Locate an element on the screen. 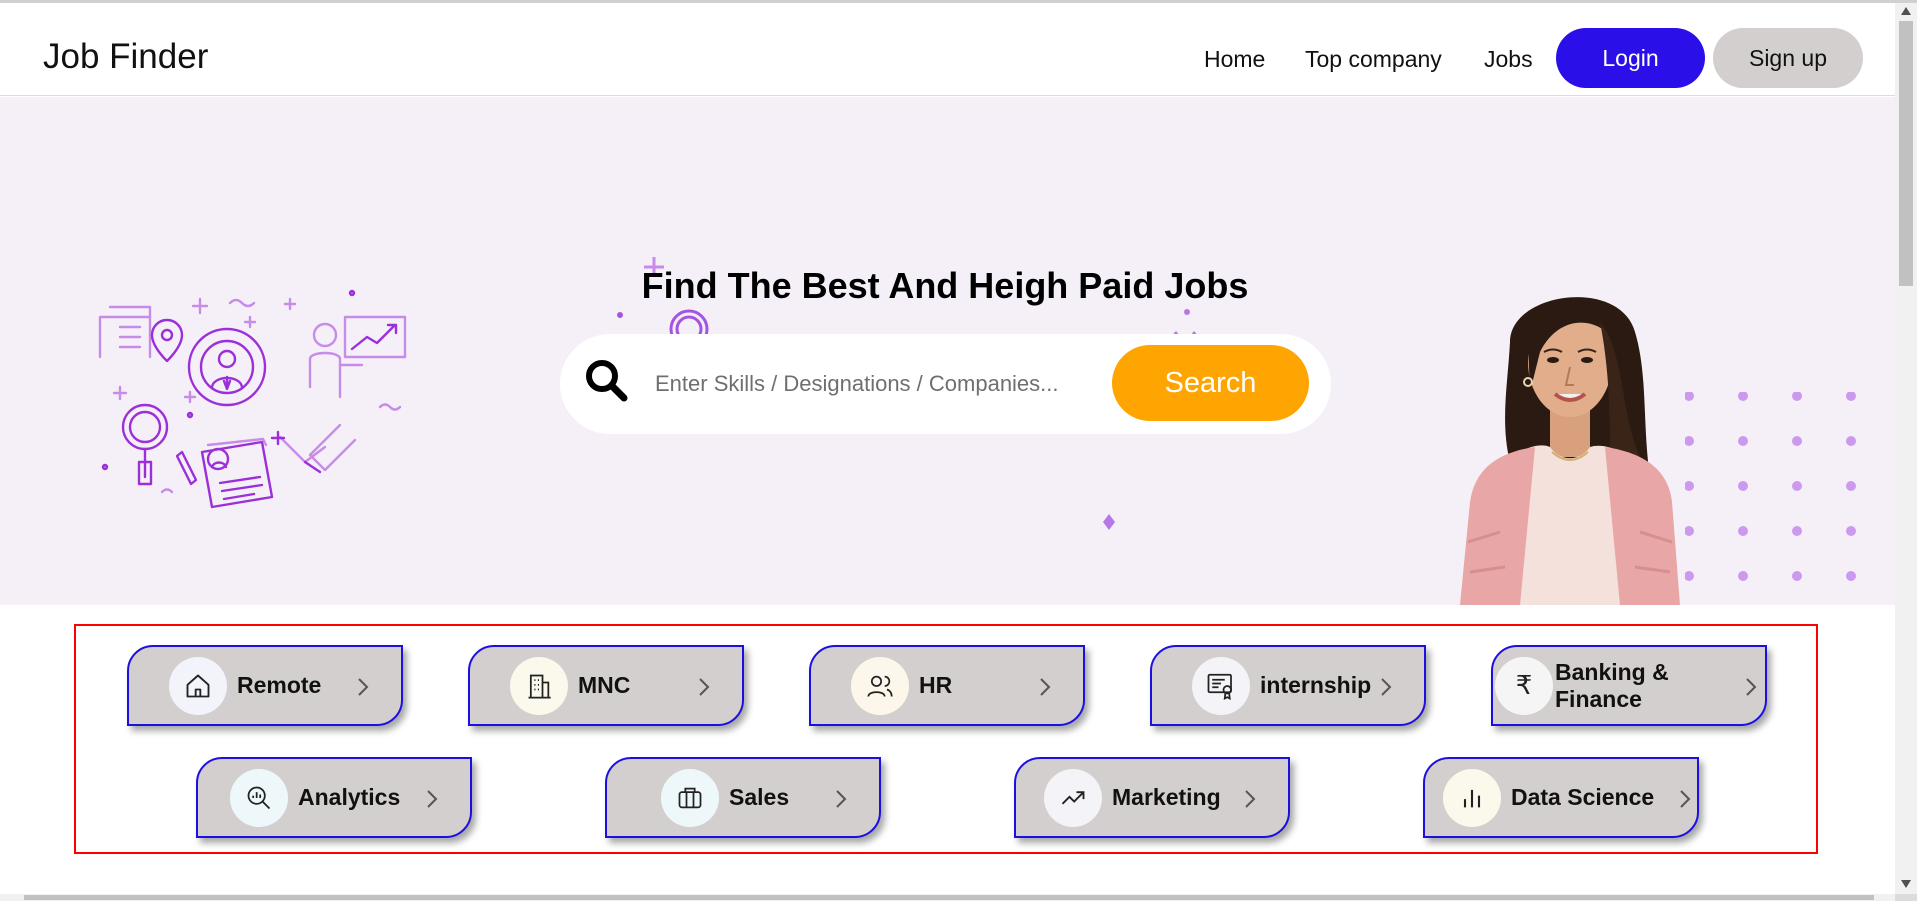 The image size is (1917, 901). category-chip-marketing: Marketing is located at coordinates (1152, 797).